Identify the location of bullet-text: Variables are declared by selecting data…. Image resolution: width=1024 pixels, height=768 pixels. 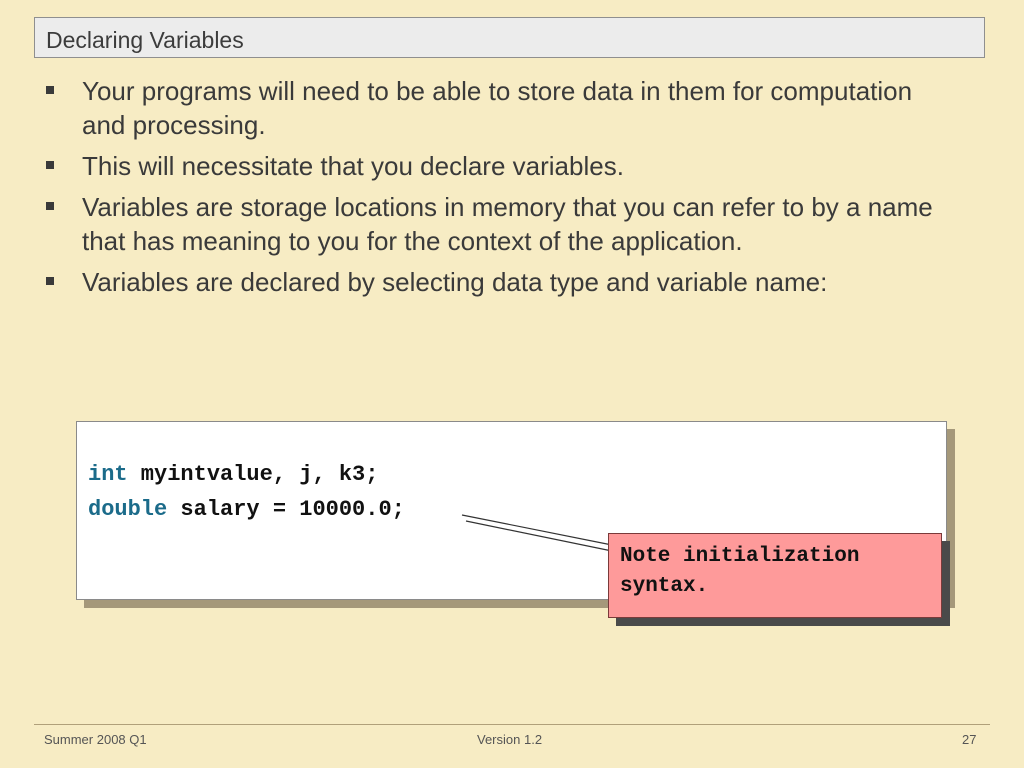
(455, 282).